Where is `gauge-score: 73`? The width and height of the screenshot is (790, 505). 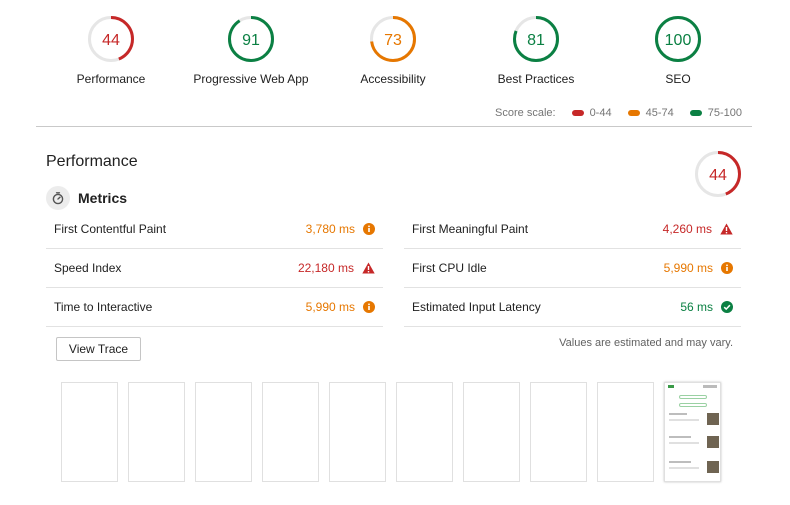 gauge-score: 73 is located at coordinates (393, 40).